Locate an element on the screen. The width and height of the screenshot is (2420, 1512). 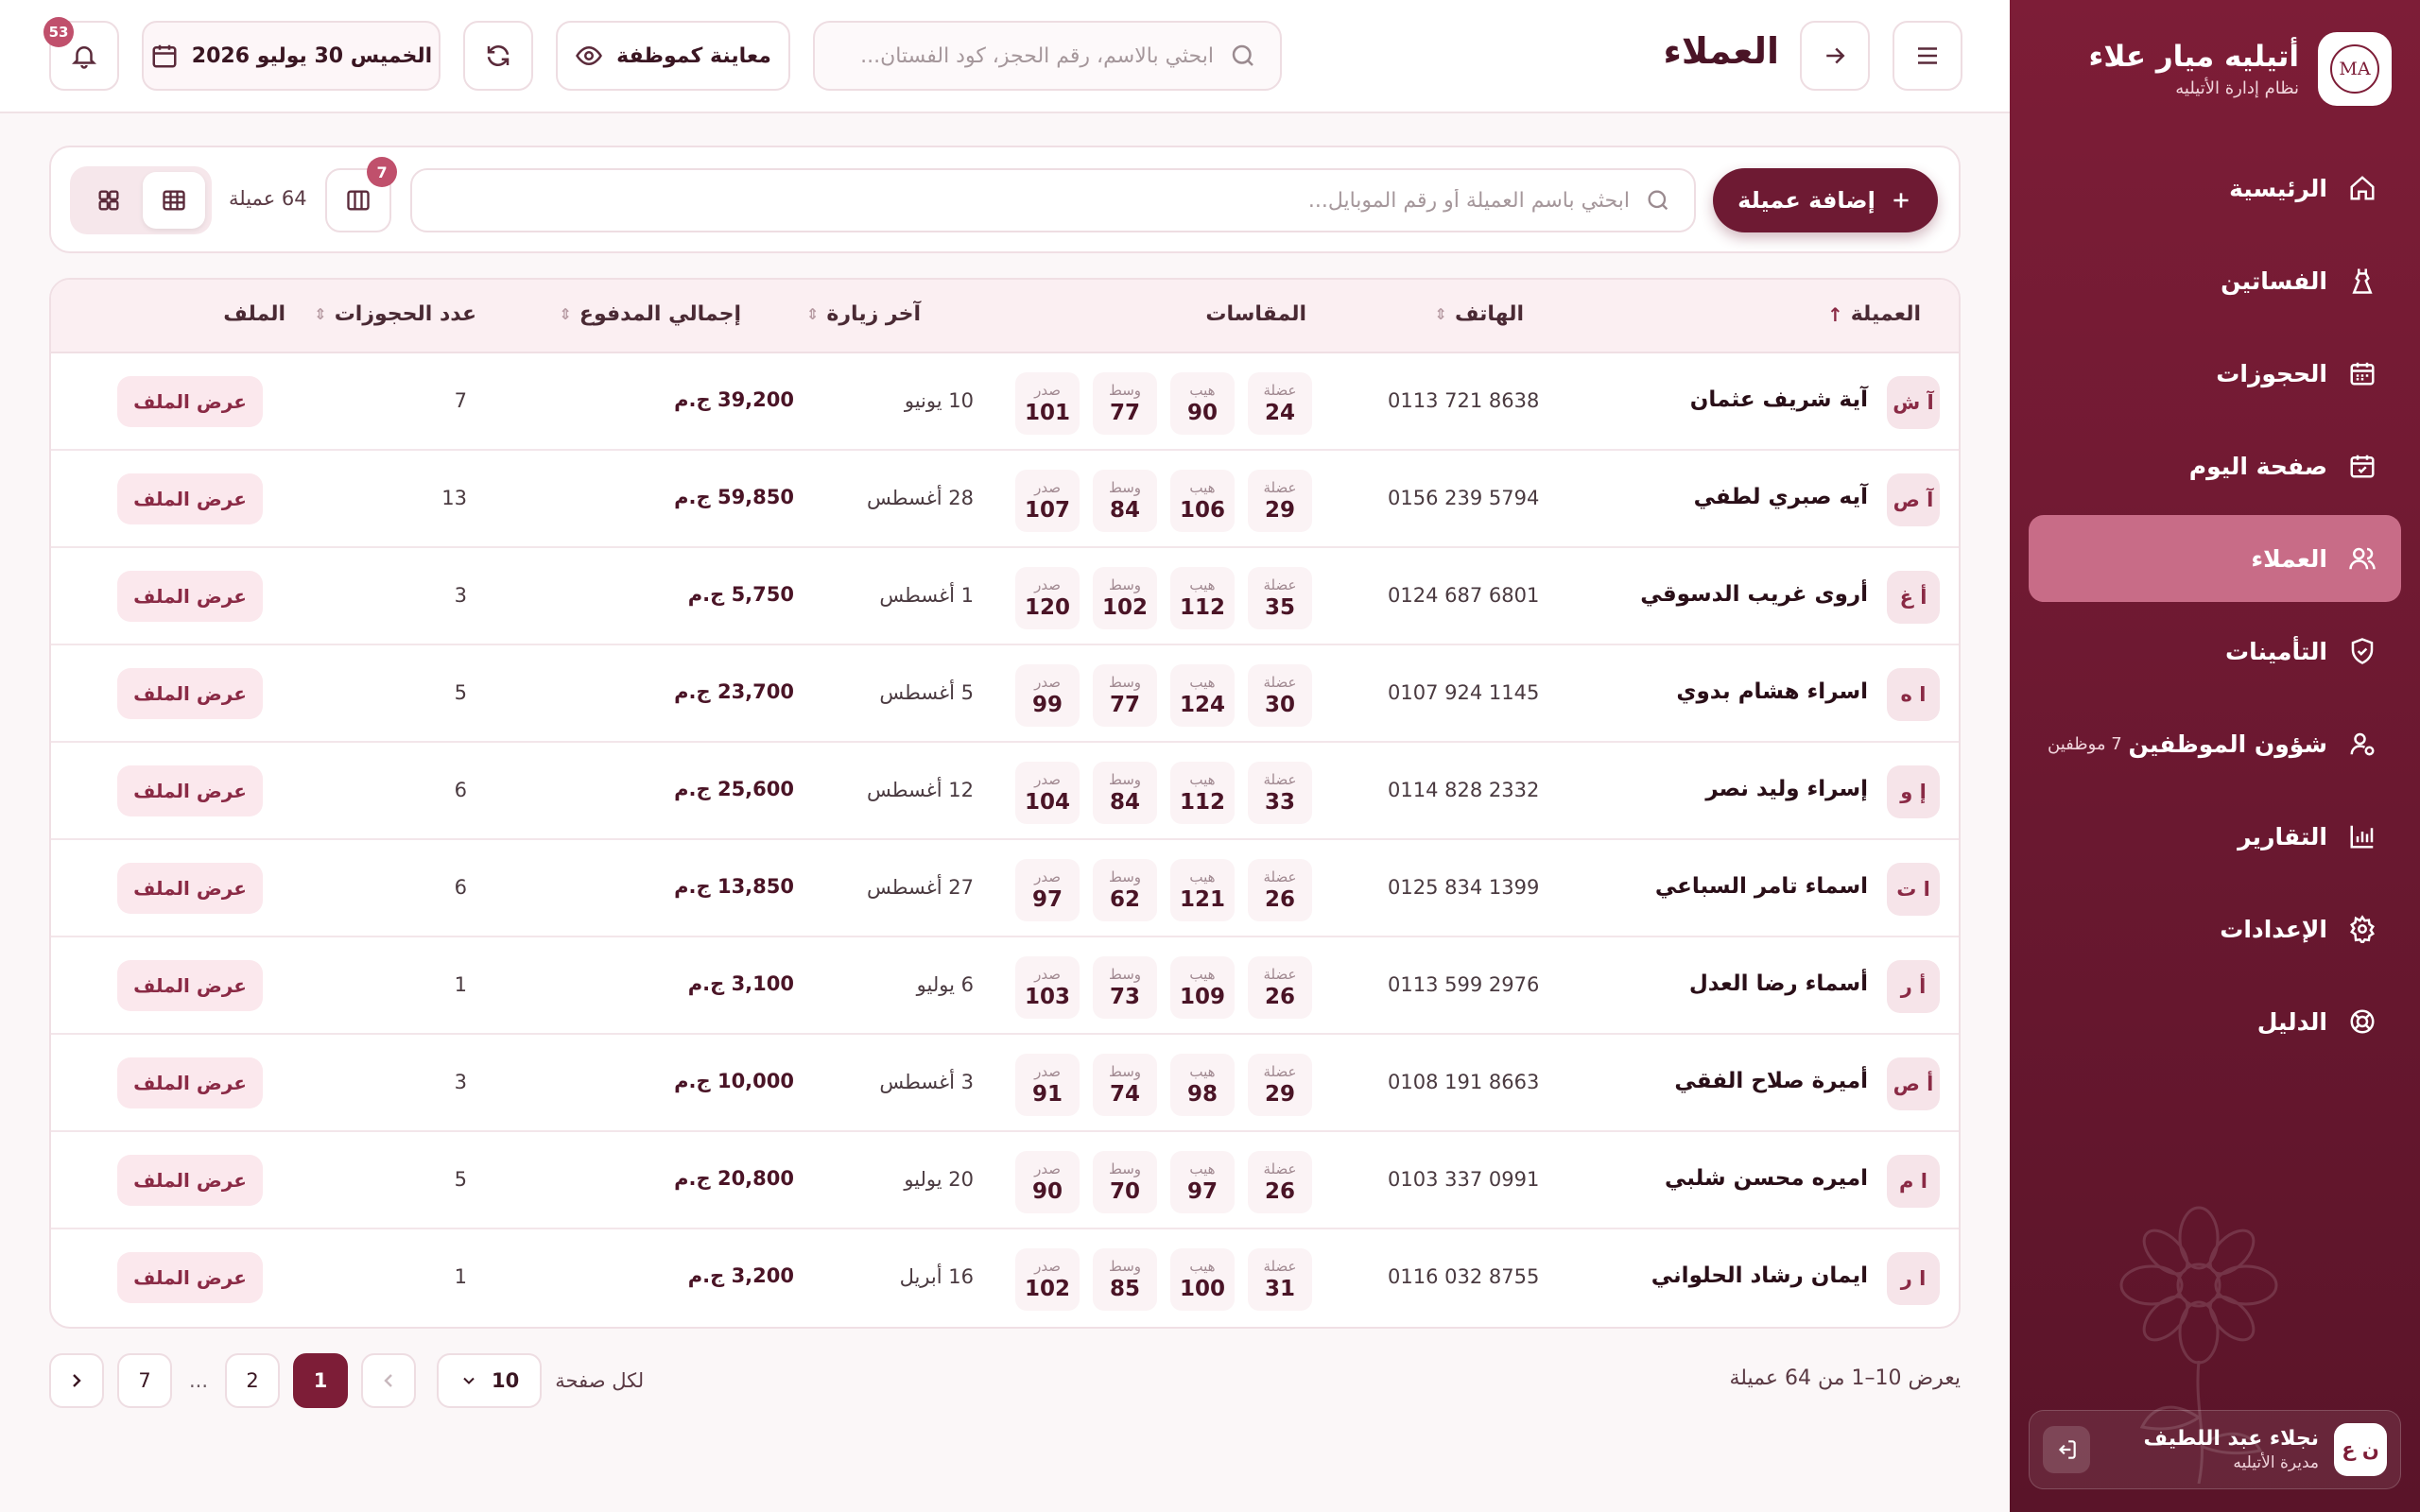
column-header-client: العميلة ↑ is located at coordinates (1874, 314).